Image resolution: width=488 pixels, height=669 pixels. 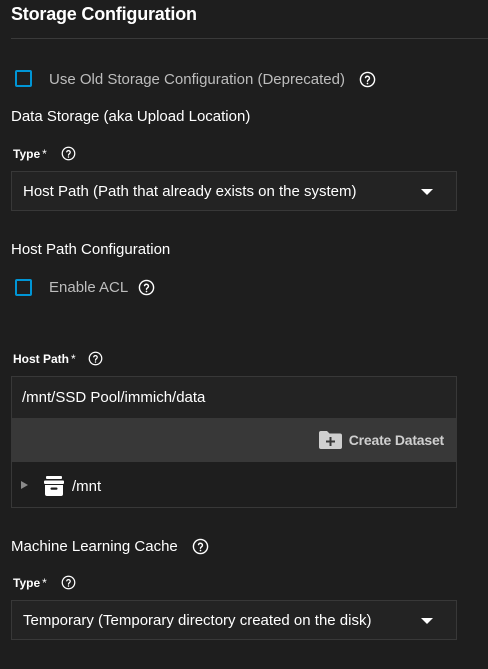 I want to click on expand-toggle-icon, so click(x=24, y=485).